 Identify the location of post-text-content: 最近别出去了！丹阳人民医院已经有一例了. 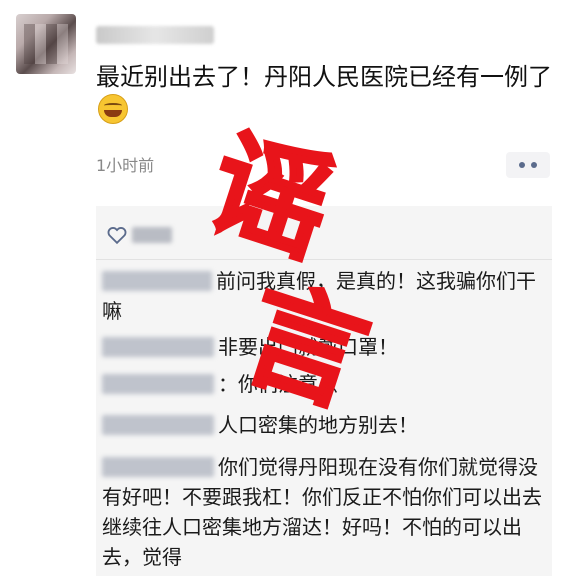
(324, 77).